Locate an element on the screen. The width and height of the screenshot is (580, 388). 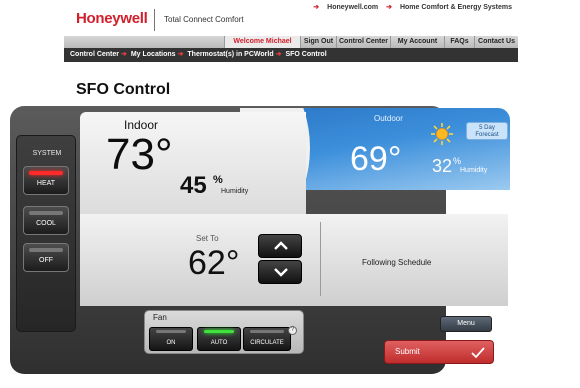
top-link-honeywell: ➔ Honeywell.com is located at coordinates (345, 7).